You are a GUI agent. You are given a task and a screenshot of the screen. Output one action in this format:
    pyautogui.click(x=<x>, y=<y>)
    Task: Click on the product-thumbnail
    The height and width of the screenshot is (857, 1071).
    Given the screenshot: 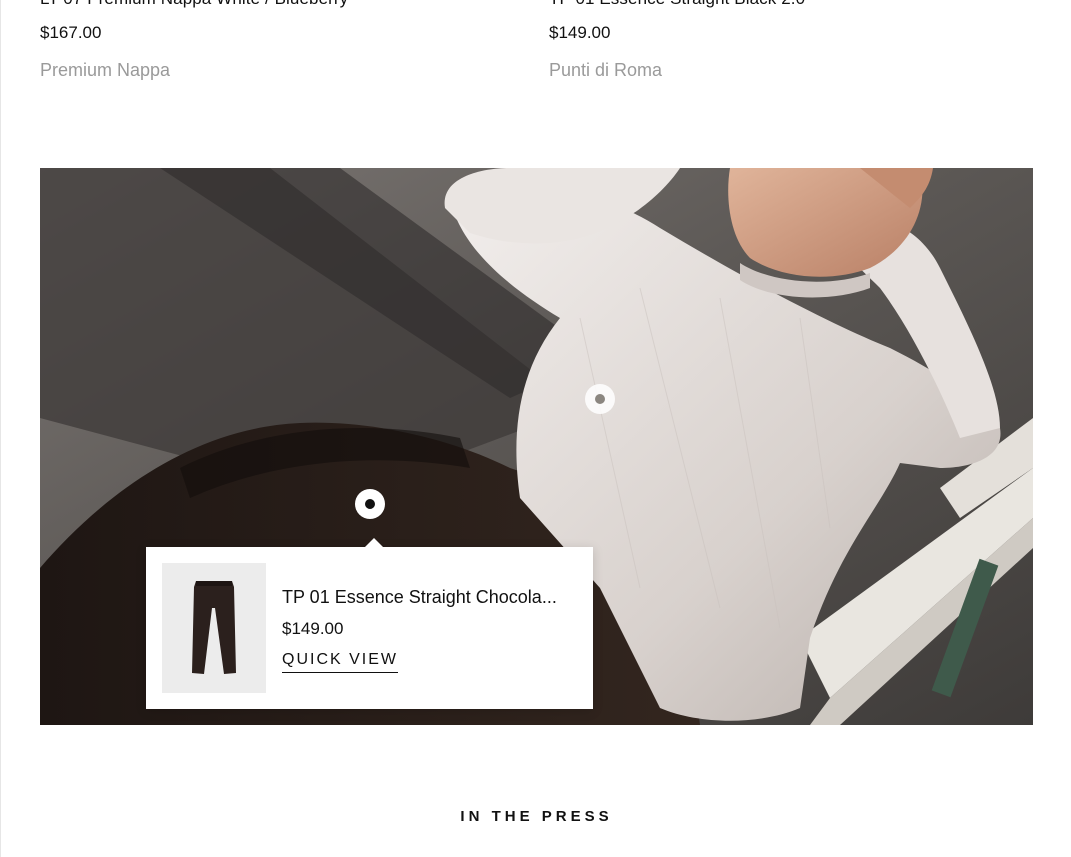 What is the action you would take?
    pyautogui.click(x=214, y=628)
    